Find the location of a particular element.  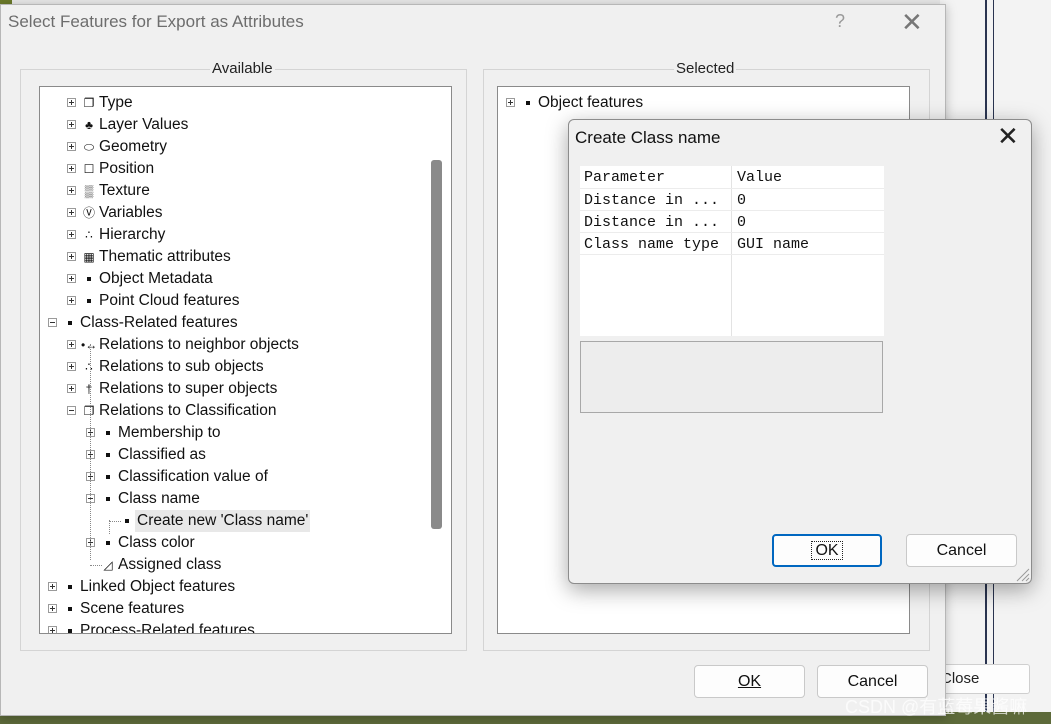

tree-item: Process-Related features is located at coordinates (235, 627).